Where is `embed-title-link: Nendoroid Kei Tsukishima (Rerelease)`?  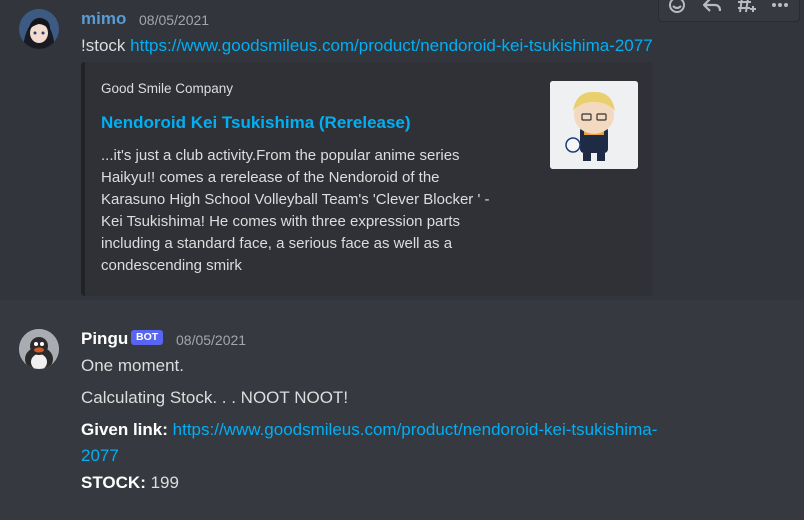 embed-title-link: Nendoroid Kei Tsukishima (Rerelease) is located at coordinates (256, 123).